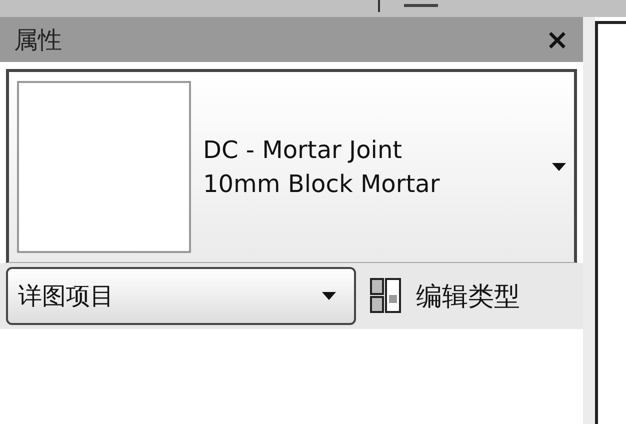  What do you see at coordinates (445, 296) in the screenshot?
I see `edit-type-button: 编辑类型` at bounding box center [445, 296].